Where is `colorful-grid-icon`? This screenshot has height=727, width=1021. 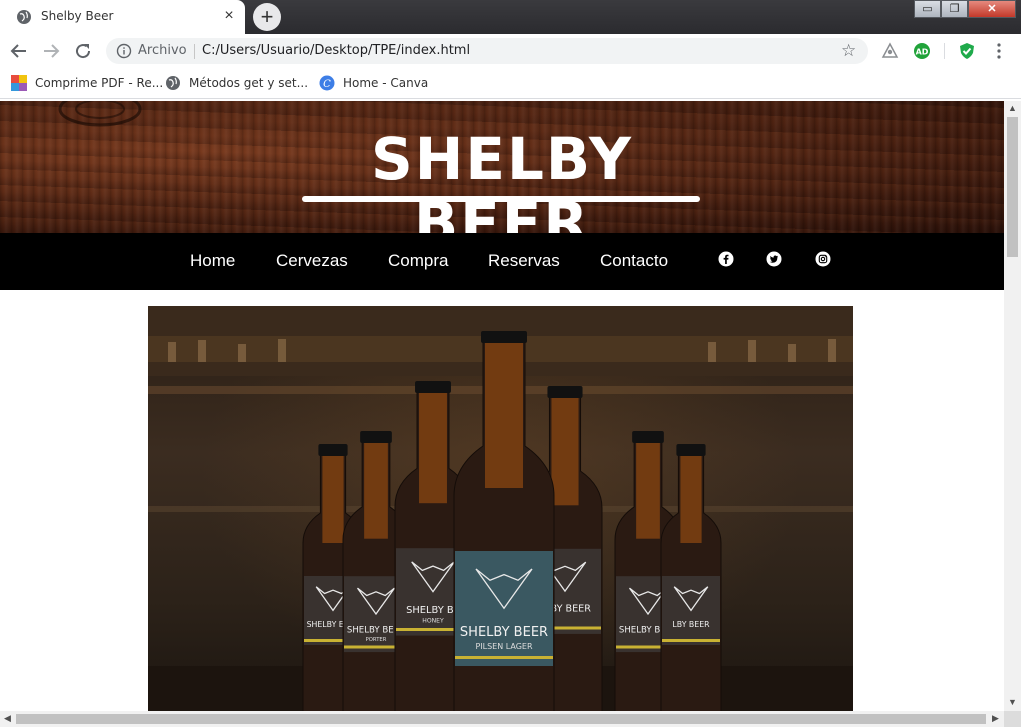
colorful-grid-icon is located at coordinates (19, 83).